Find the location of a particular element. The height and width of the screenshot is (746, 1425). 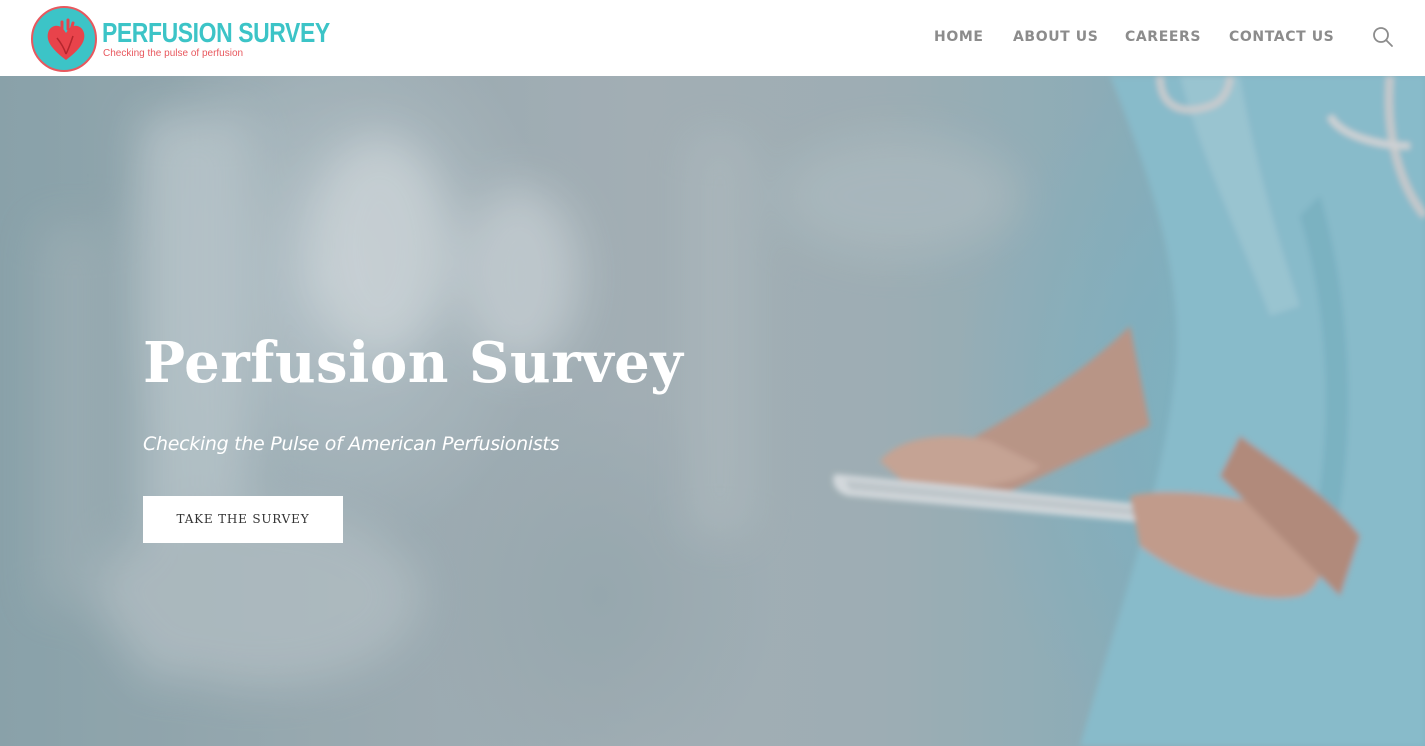

nav-about-us: ABOUT US is located at coordinates (1055, 37).